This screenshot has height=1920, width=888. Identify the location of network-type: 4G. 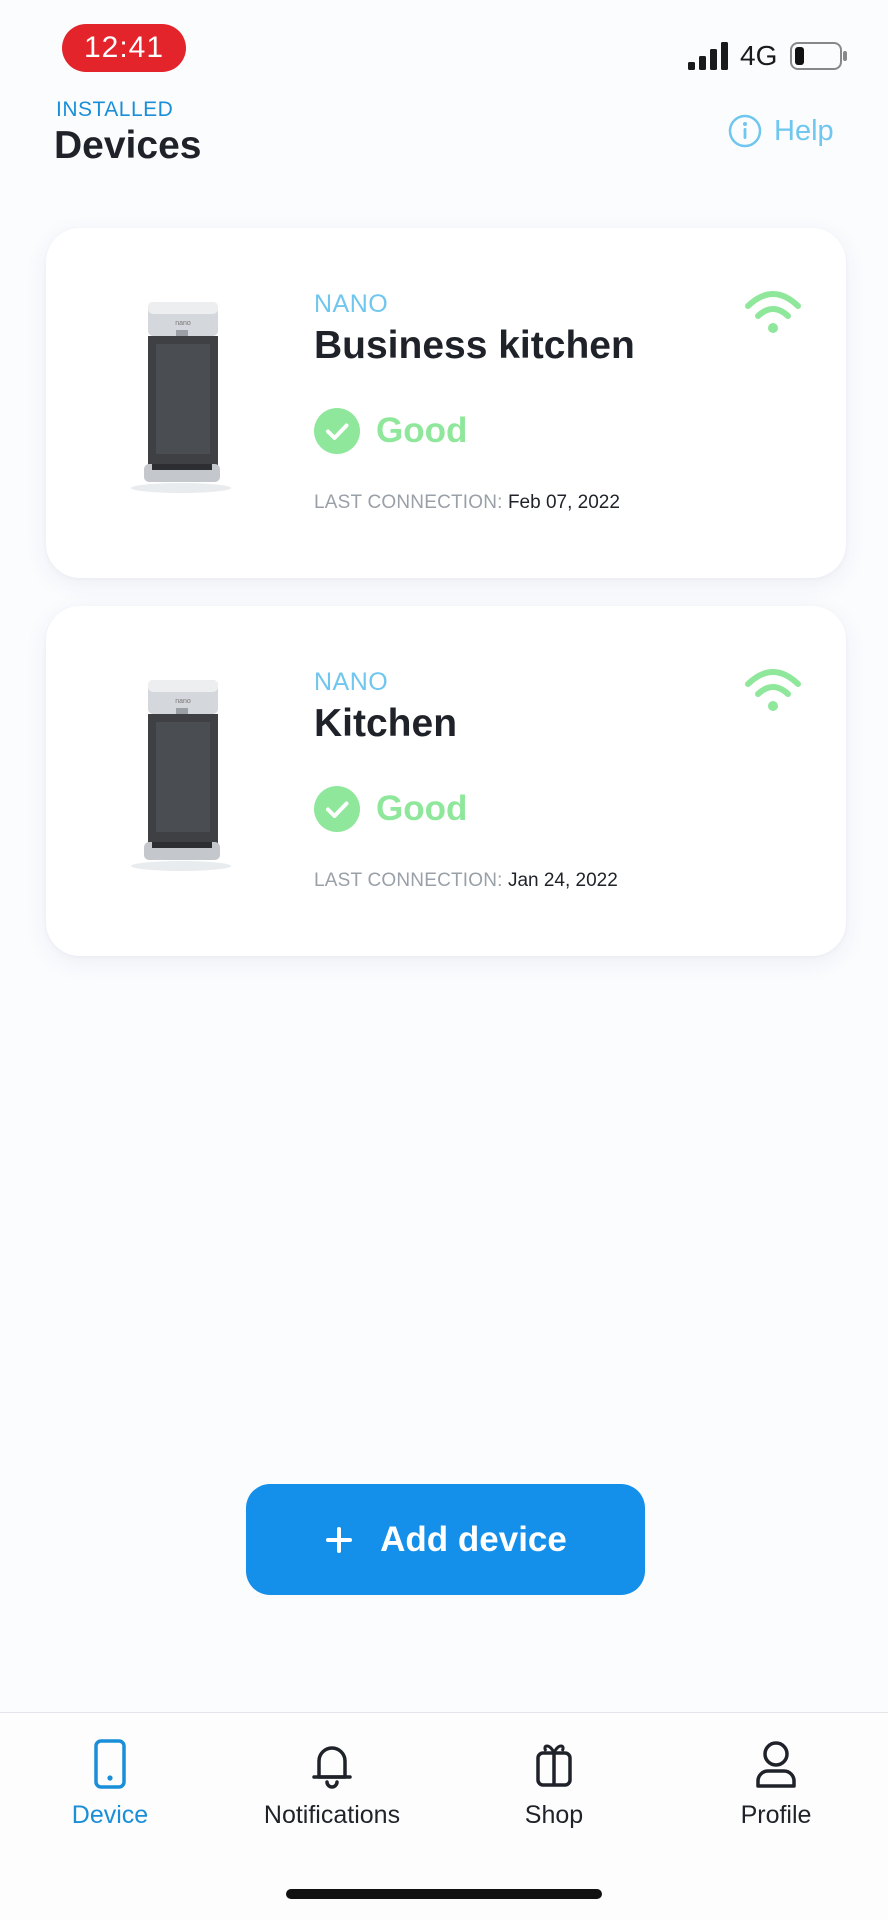
(759, 55).